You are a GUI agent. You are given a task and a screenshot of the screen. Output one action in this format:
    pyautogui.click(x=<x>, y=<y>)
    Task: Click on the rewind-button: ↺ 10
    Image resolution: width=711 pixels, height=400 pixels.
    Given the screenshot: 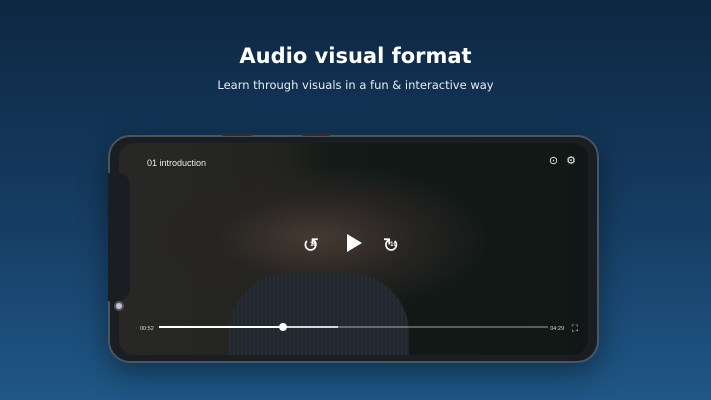 What is the action you would take?
    pyautogui.click(x=314, y=246)
    